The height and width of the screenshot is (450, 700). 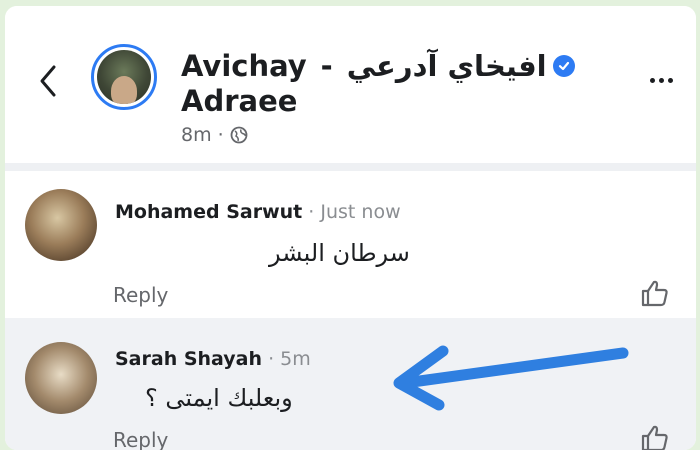 What do you see at coordinates (350, 167) in the screenshot?
I see `header-divider` at bounding box center [350, 167].